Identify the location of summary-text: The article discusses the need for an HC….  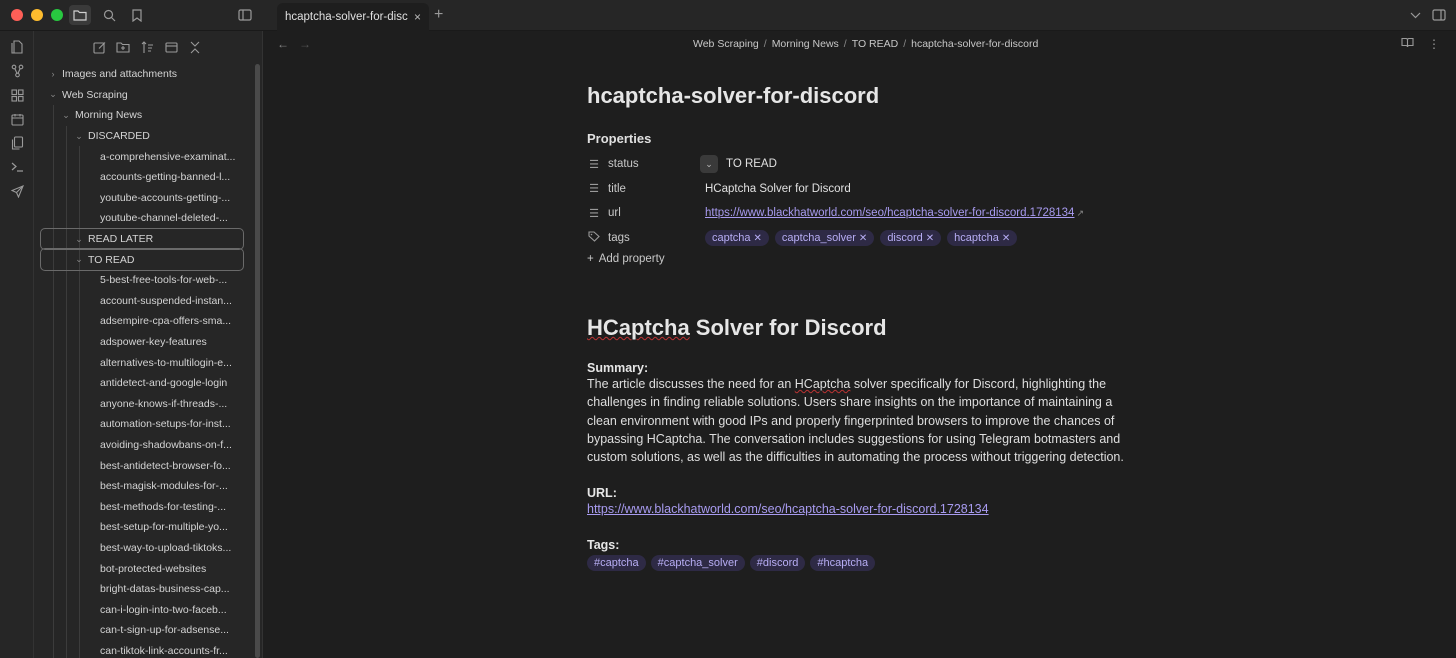
(857, 420).